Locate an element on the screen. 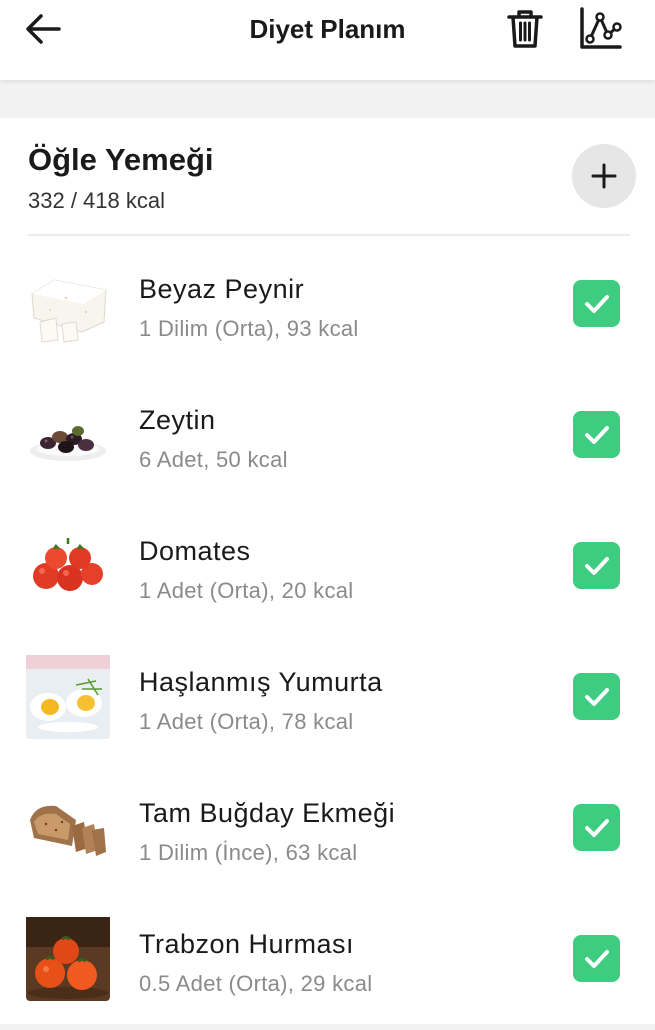  back-button is located at coordinates (43, 29).